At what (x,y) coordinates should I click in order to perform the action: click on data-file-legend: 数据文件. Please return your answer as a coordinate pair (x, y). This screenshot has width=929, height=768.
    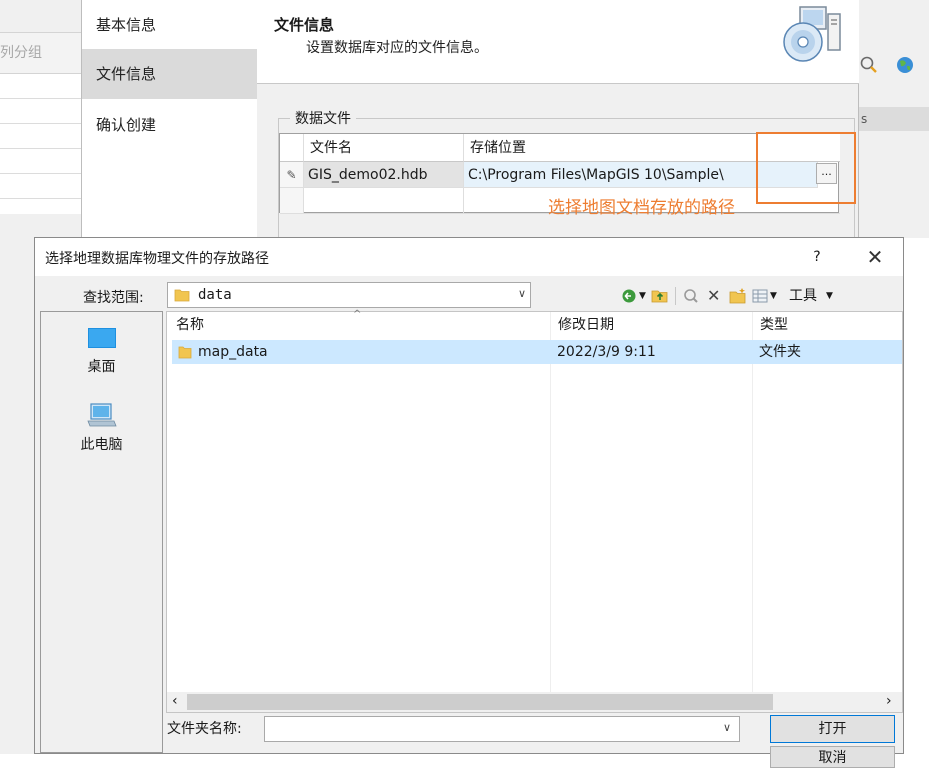
    Looking at the image, I should click on (323, 118).